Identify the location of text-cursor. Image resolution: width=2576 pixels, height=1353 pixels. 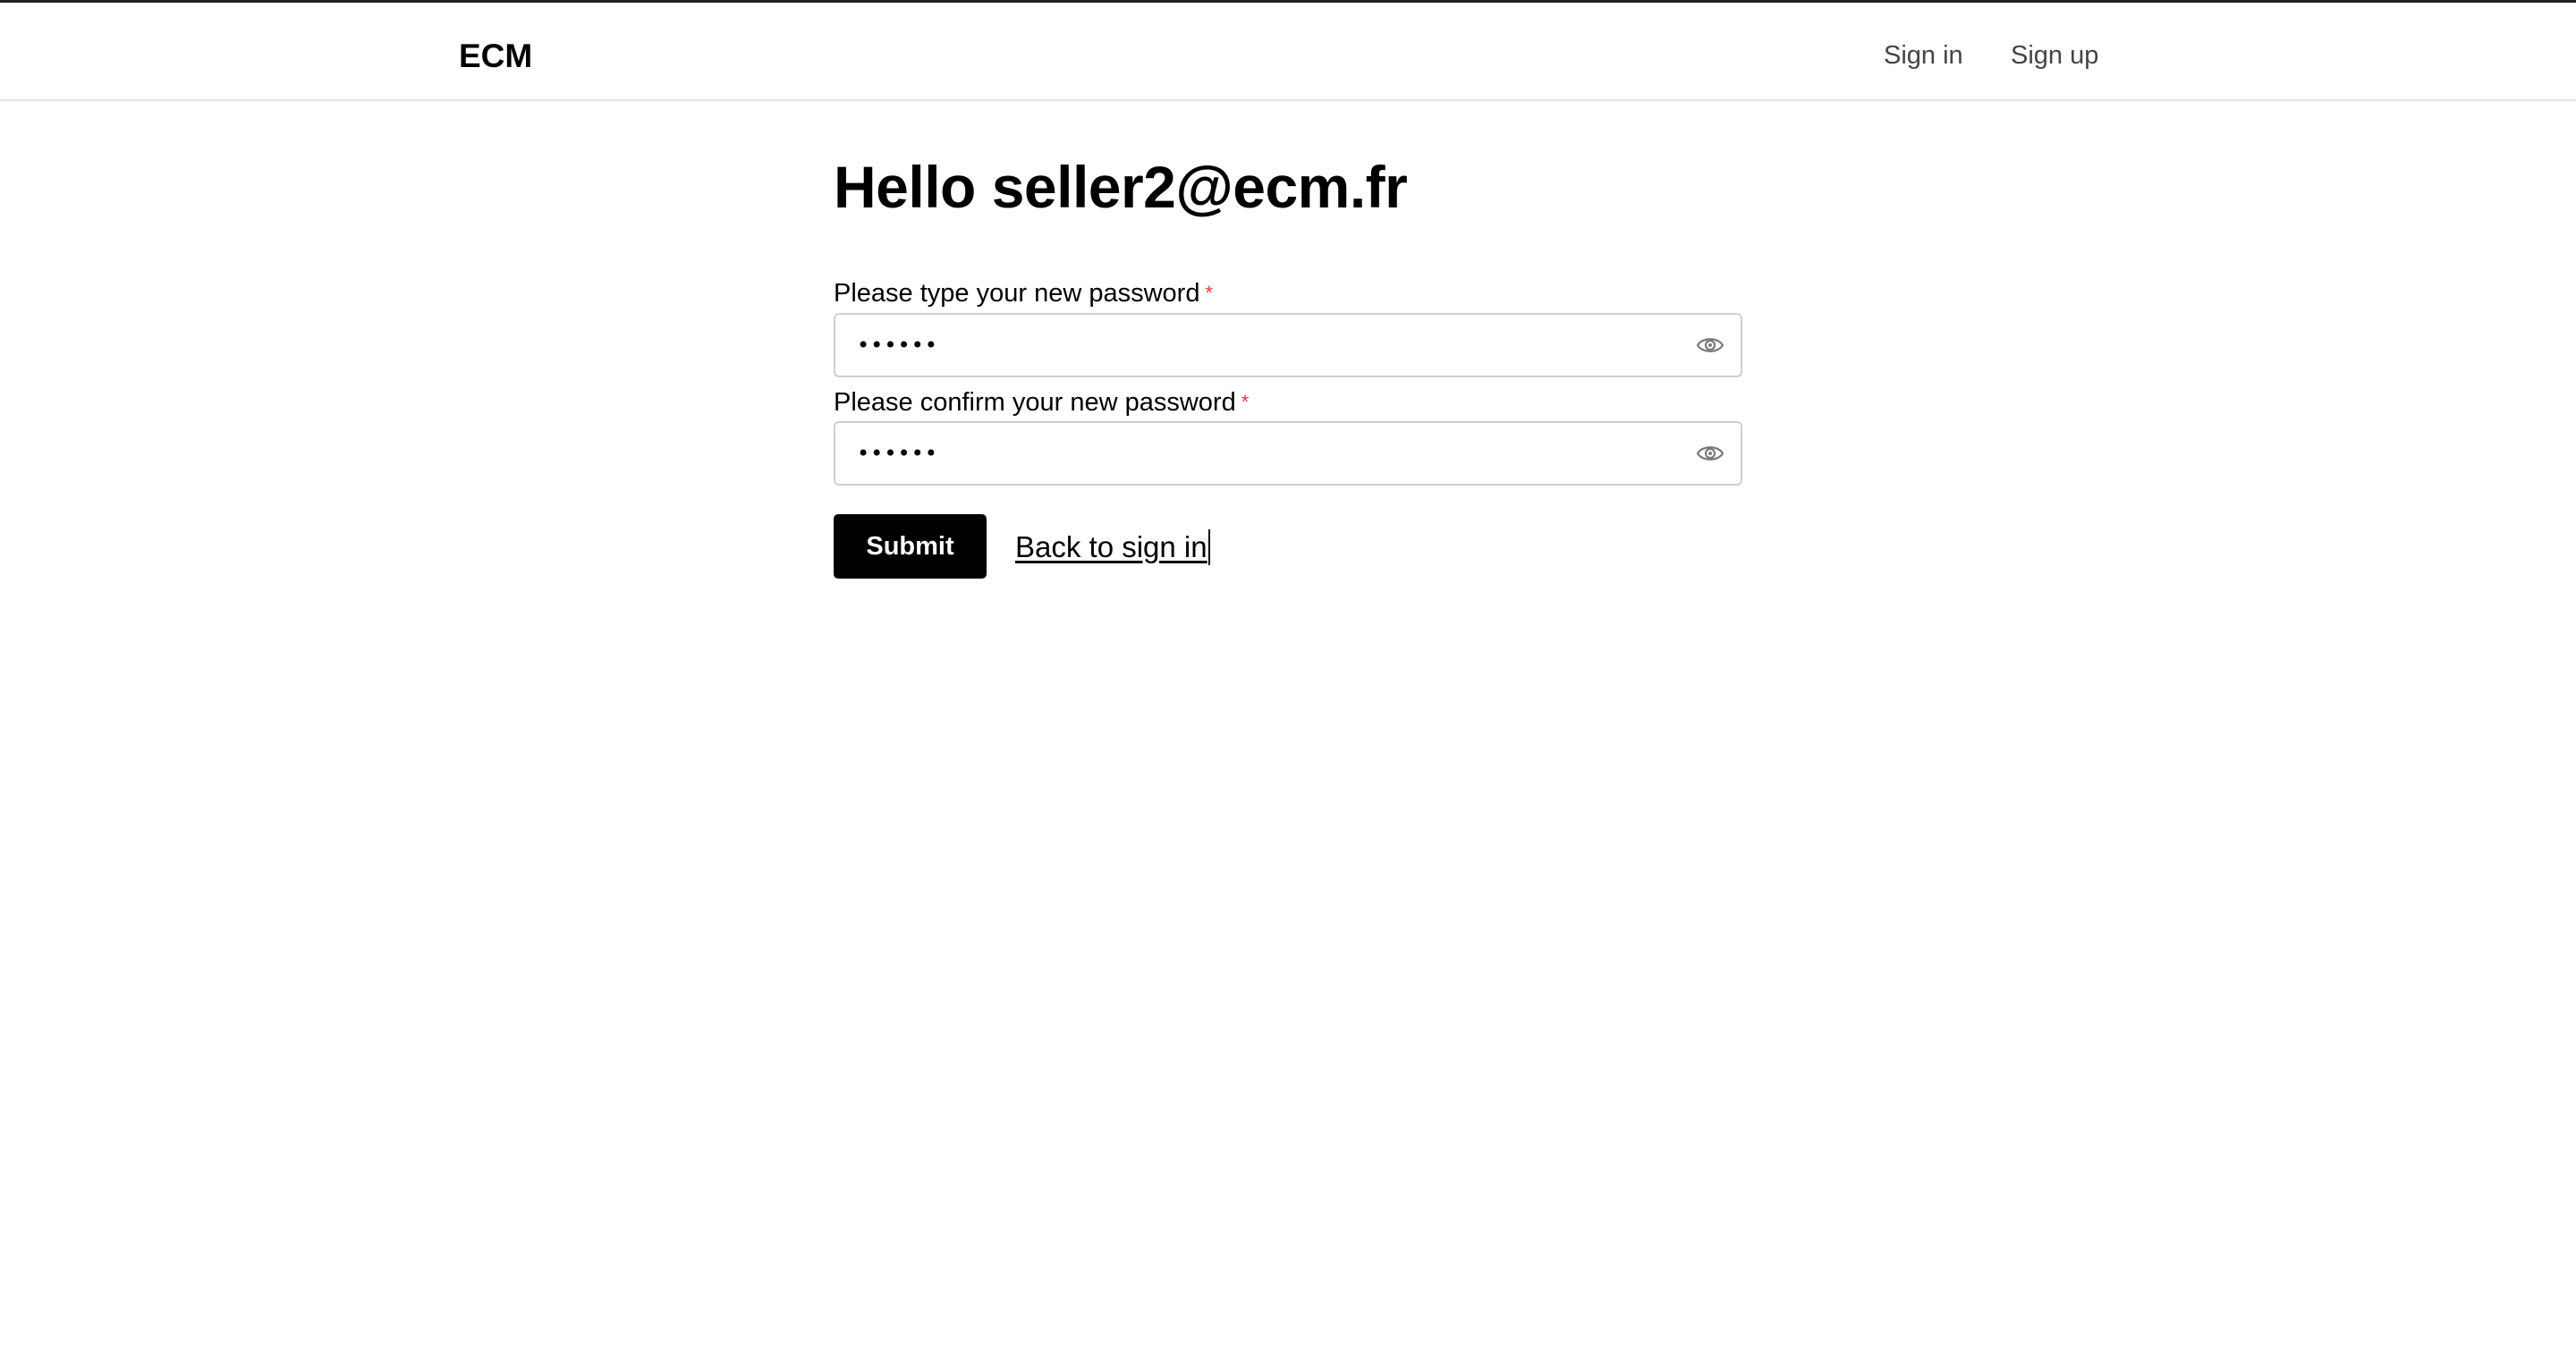
(1209, 547).